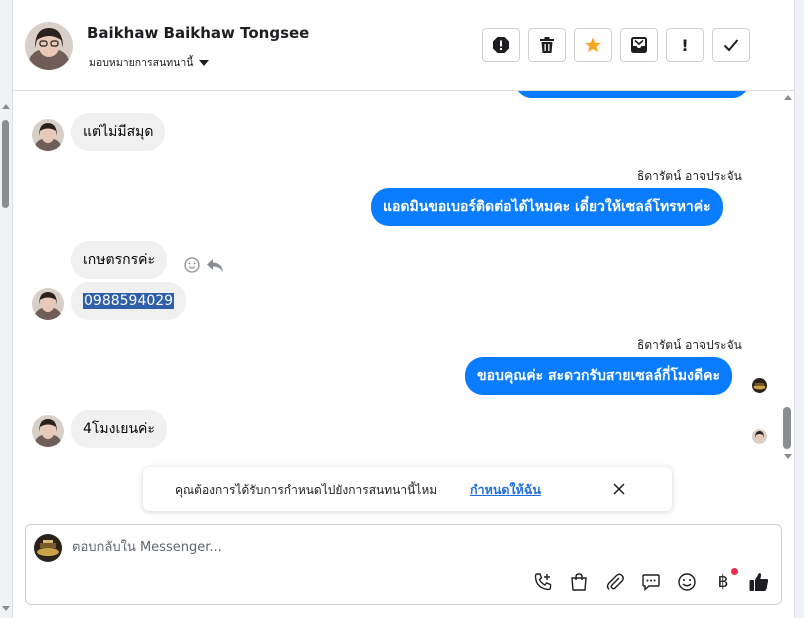 The height and width of the screenshot is (618, 804). I want to click on reply-composer: ฿, so click(403, 564).